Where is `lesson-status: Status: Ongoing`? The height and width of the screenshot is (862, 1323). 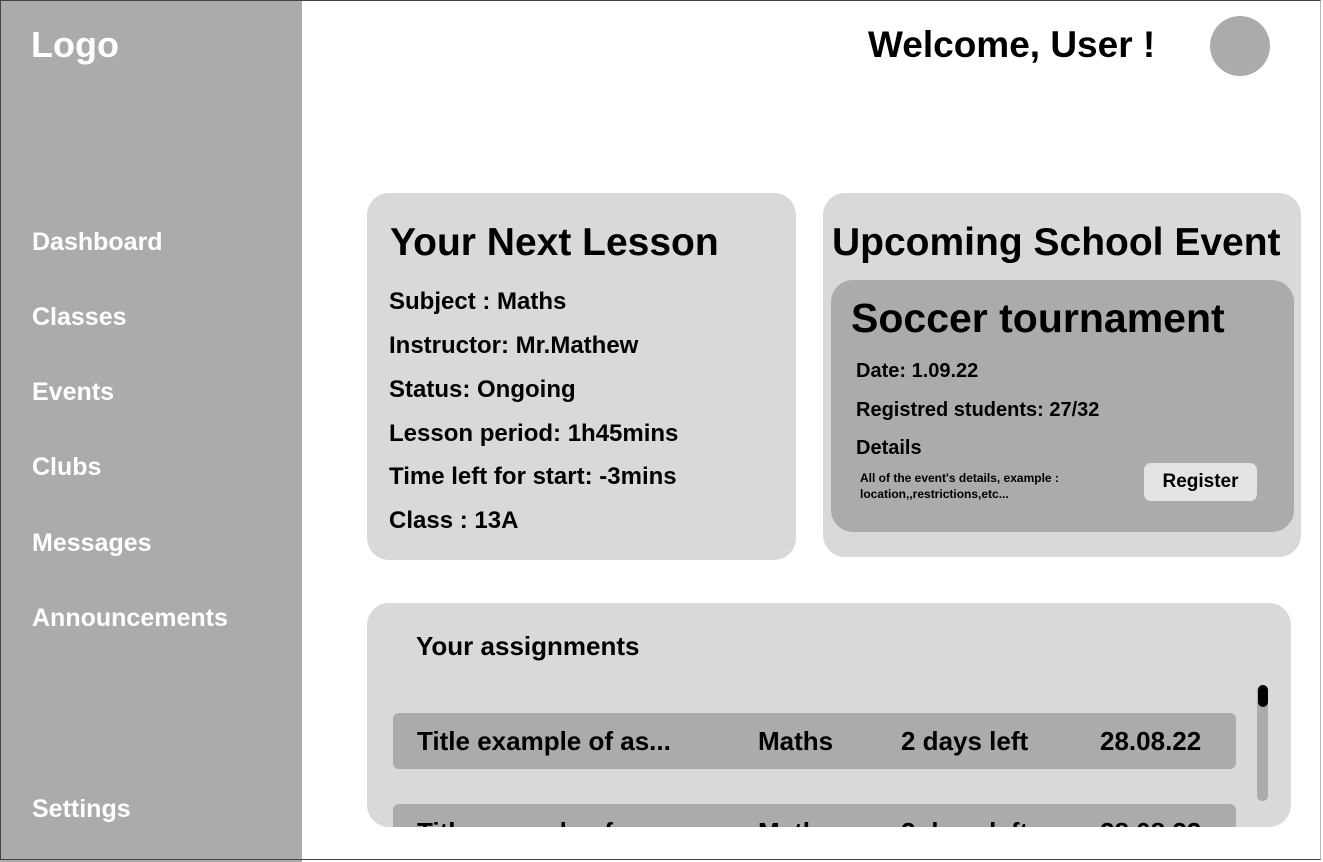
lesson-status: Status: Ongoing is located at coordinates (482, 389).